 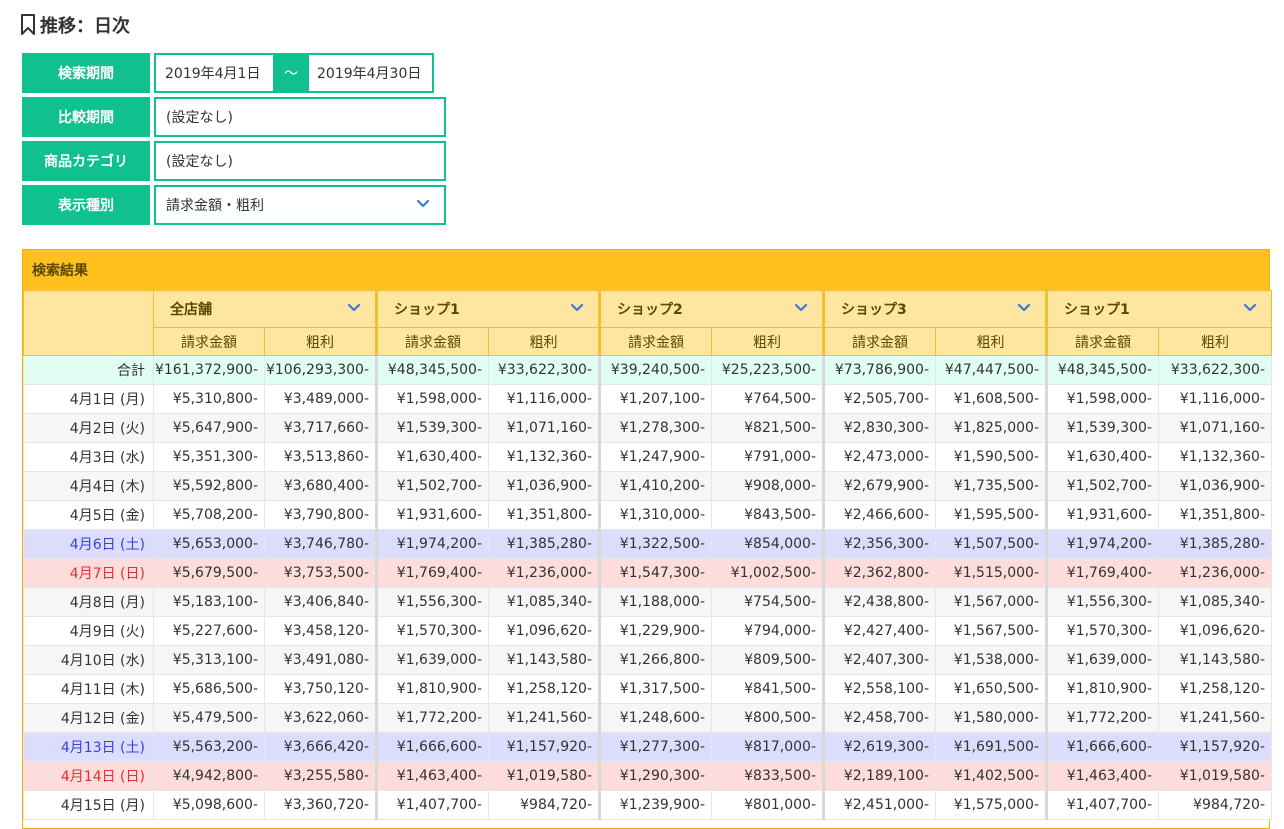 What do you see at coordinates (879, 602) in the screenshot?
I see `billing-amount-cell: ¥2,438,800-` at bounding box center [879, 602].